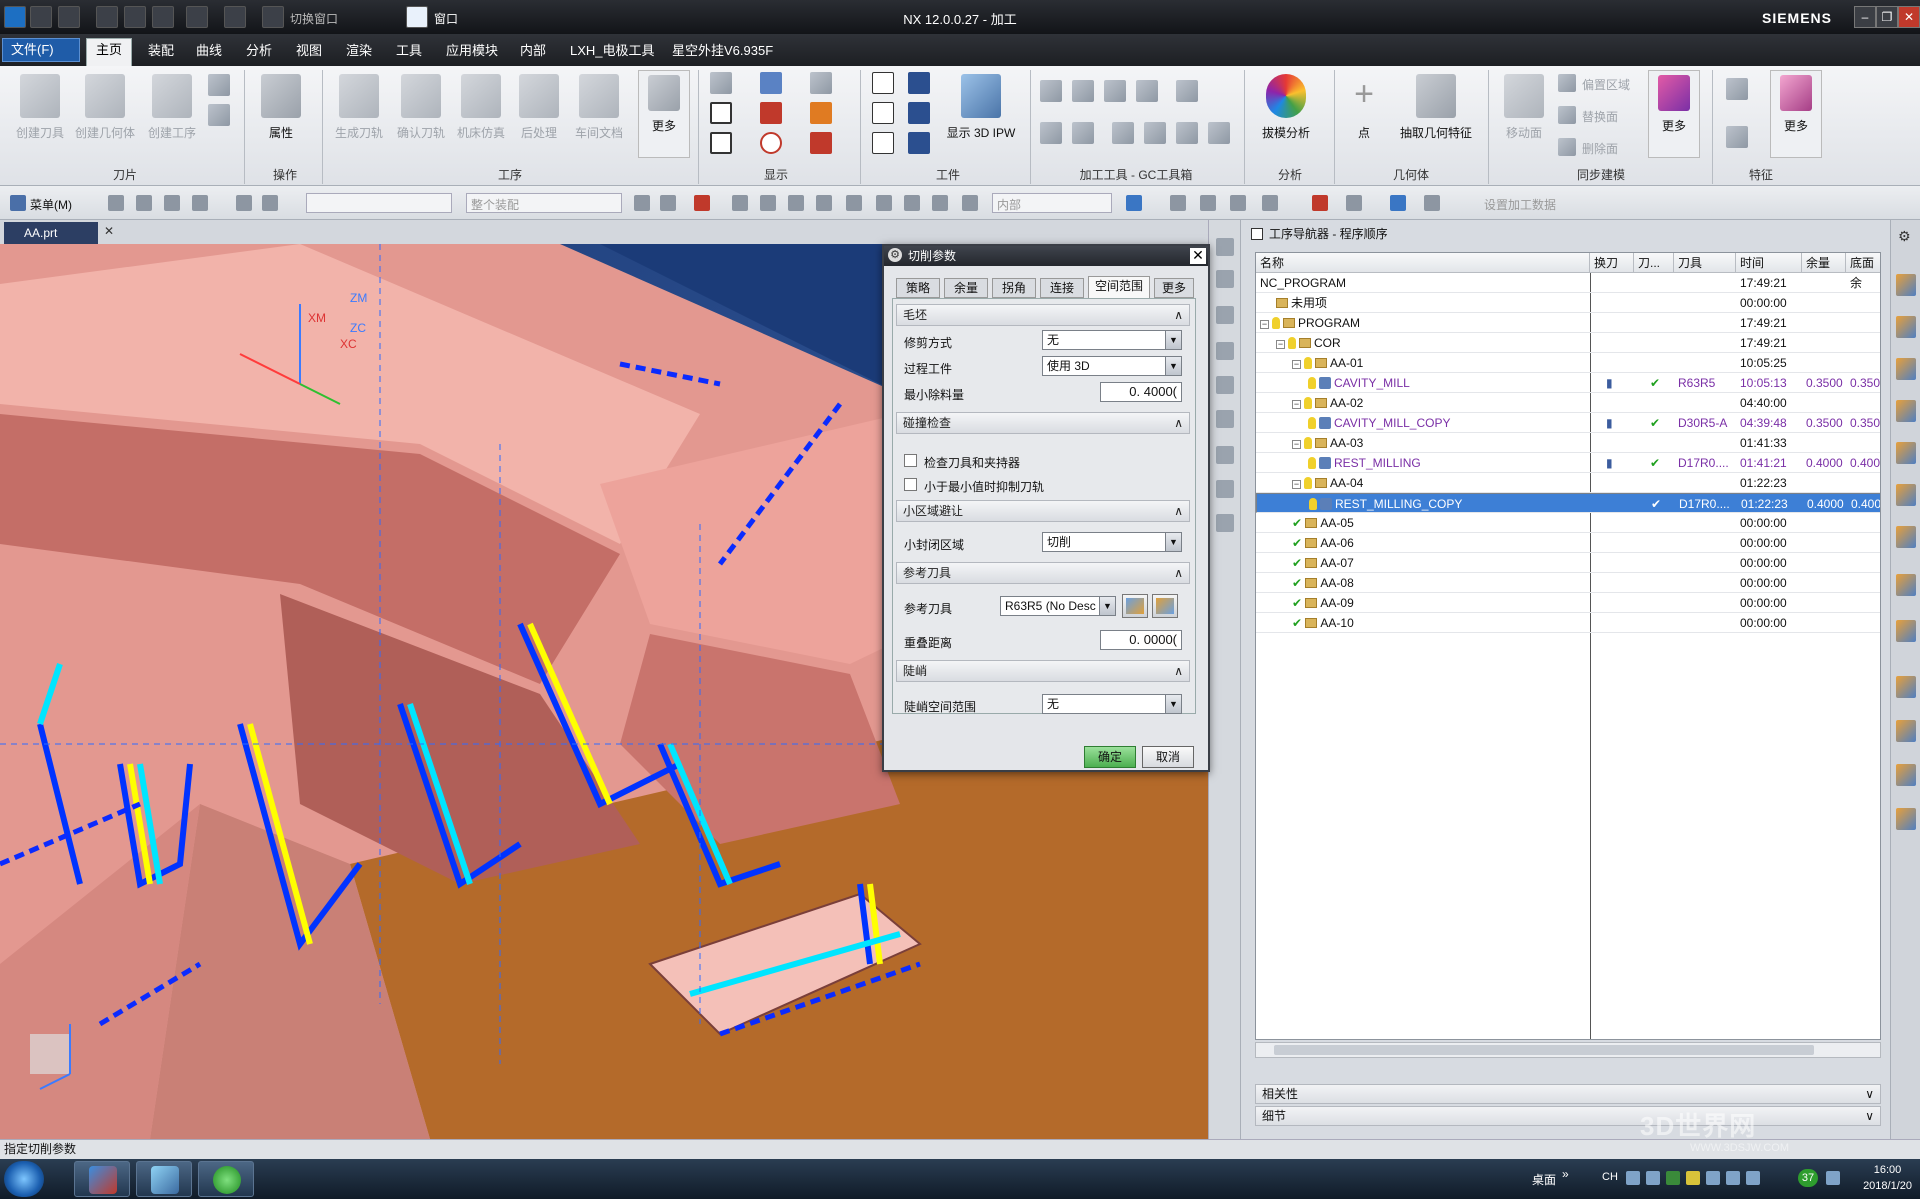  Describe the element at coordinates (883, 83) in the screenshot. I see `workpiece-flag-1-icon` at that location.